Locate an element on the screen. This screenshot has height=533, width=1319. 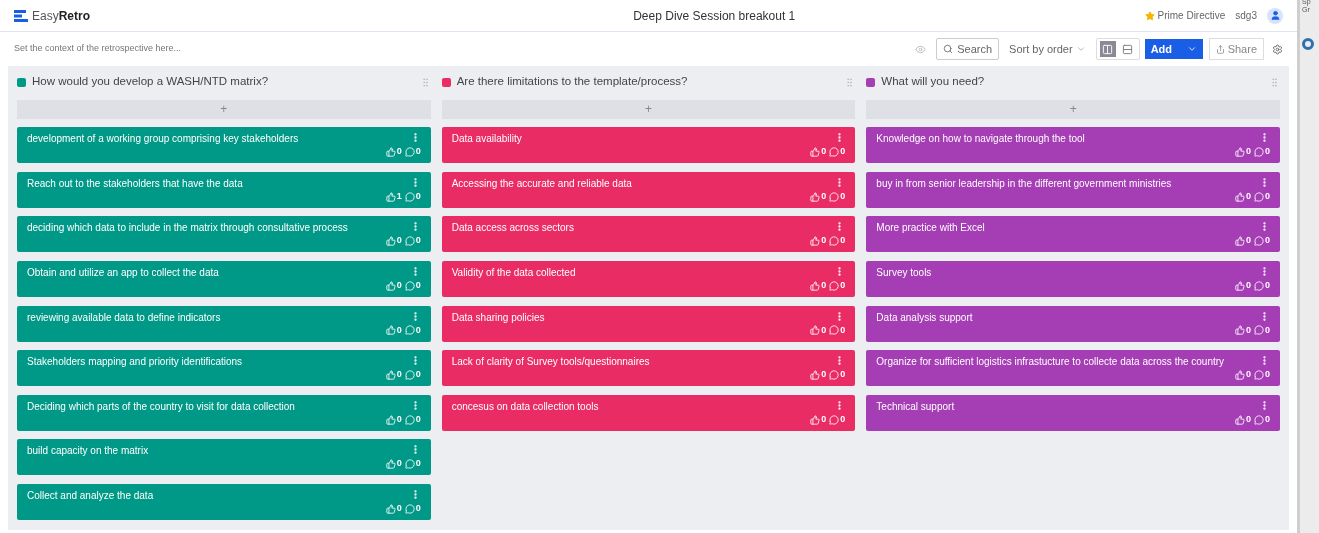
retro-card: Stakeholders mapping and priority identifications 0 0 is located at coordinates (224, 368).